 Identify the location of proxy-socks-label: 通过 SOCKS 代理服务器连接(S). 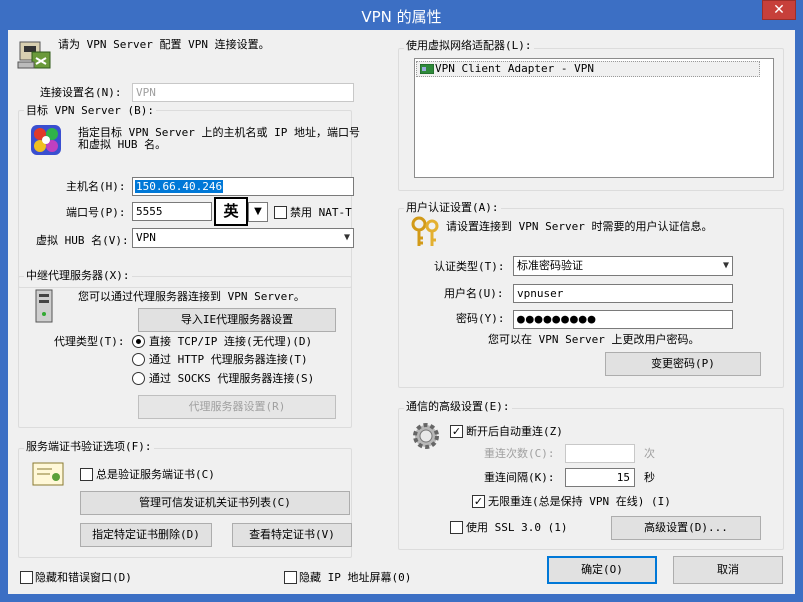
(232, 378).